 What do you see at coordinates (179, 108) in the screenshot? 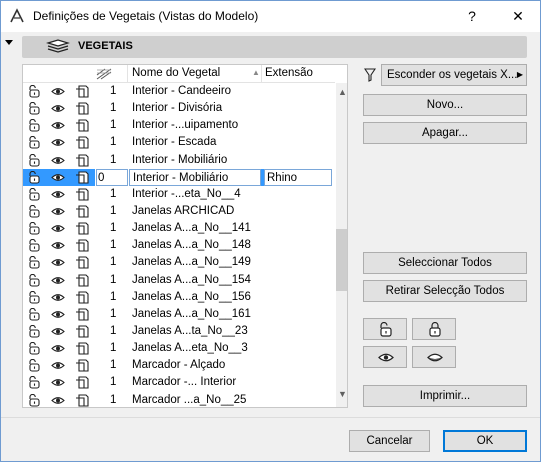
I see `table-row: 1 Interior - Divisória` at bounding box center [179, 108].